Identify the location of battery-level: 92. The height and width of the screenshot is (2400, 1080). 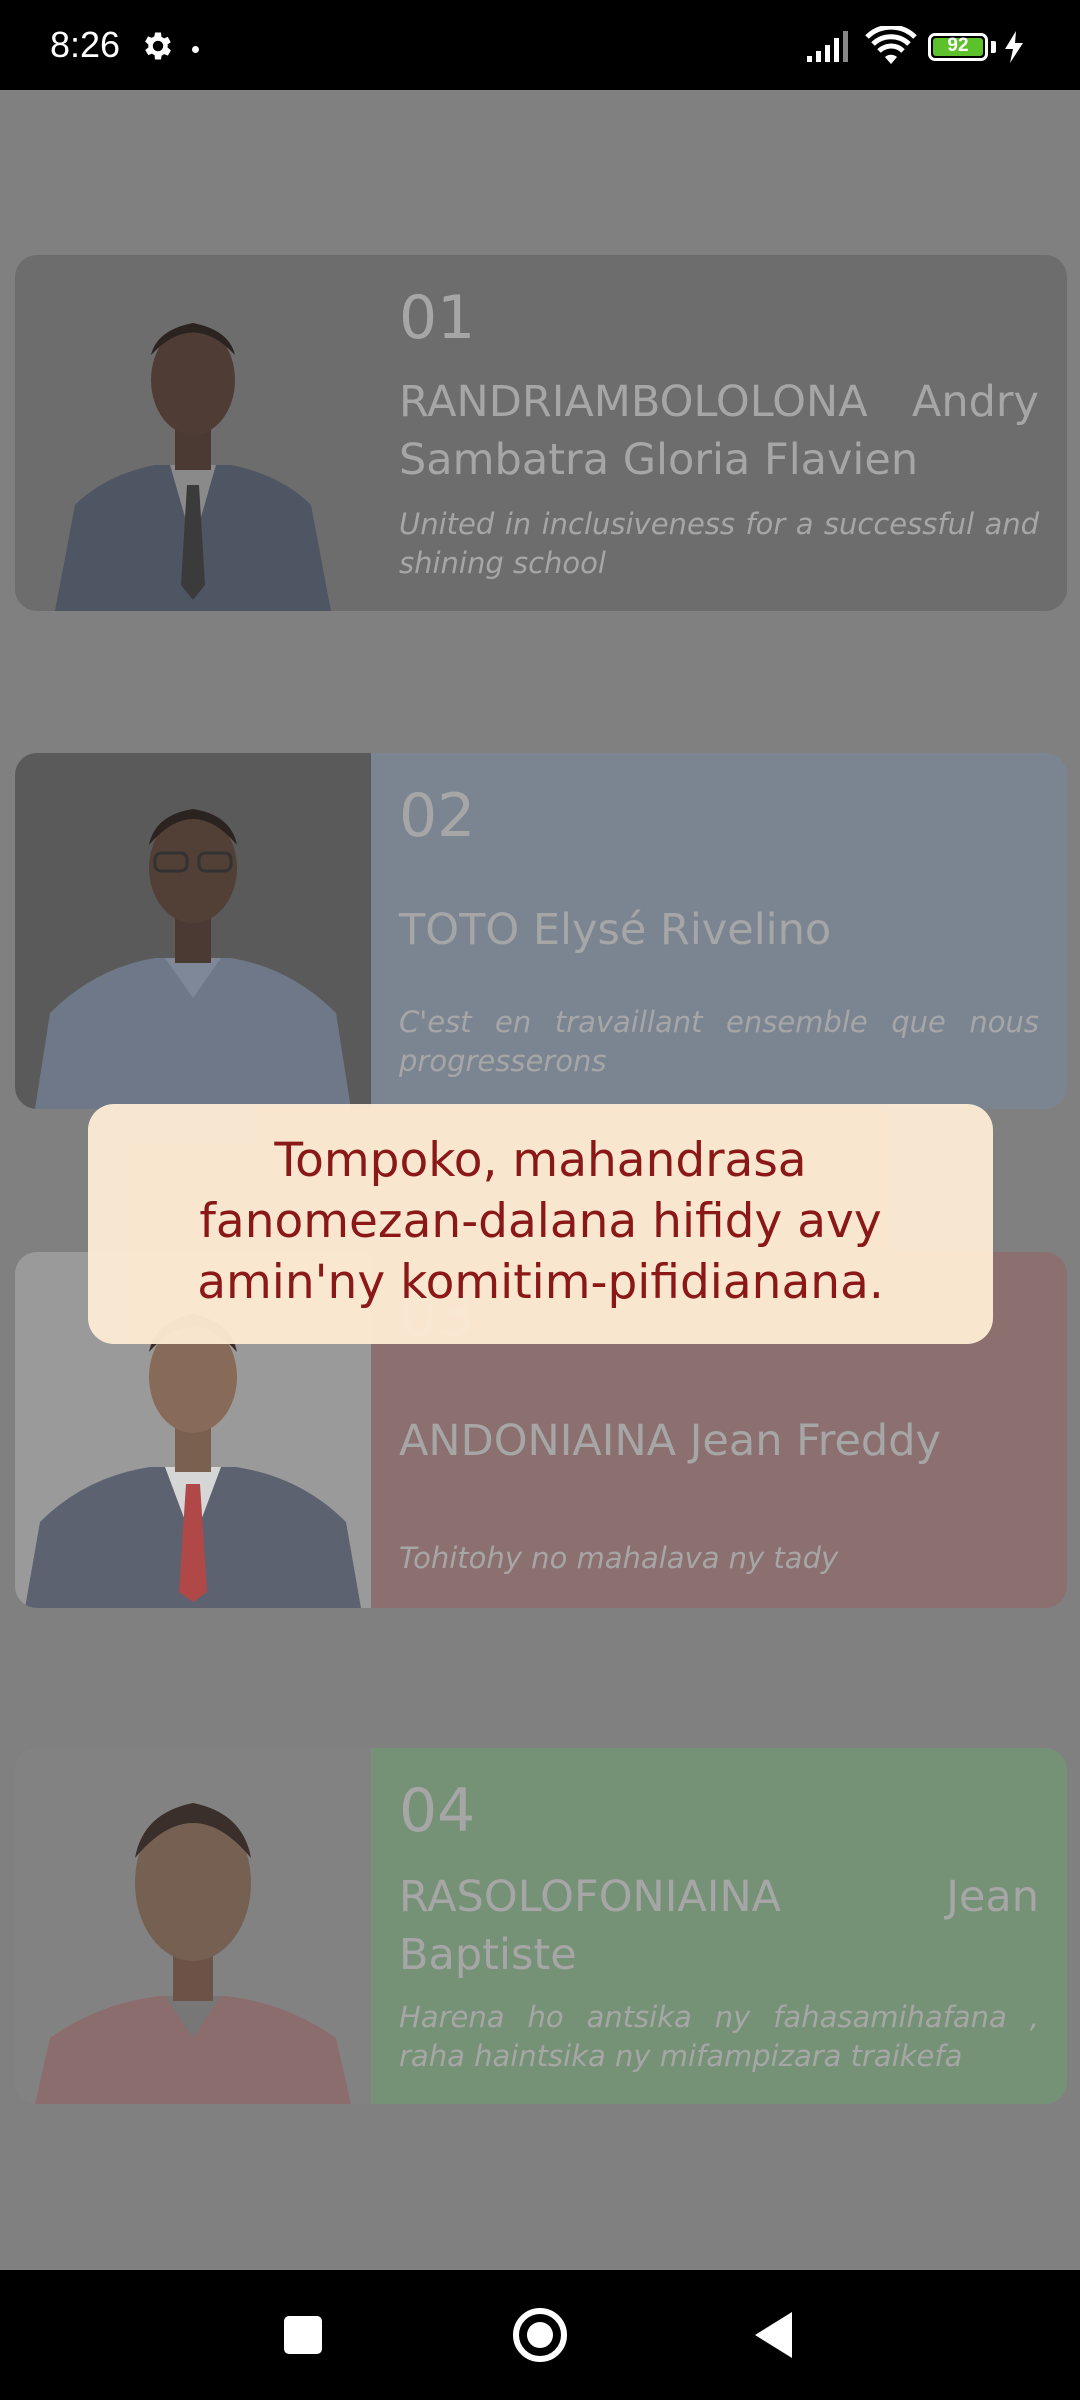
(958, 45).